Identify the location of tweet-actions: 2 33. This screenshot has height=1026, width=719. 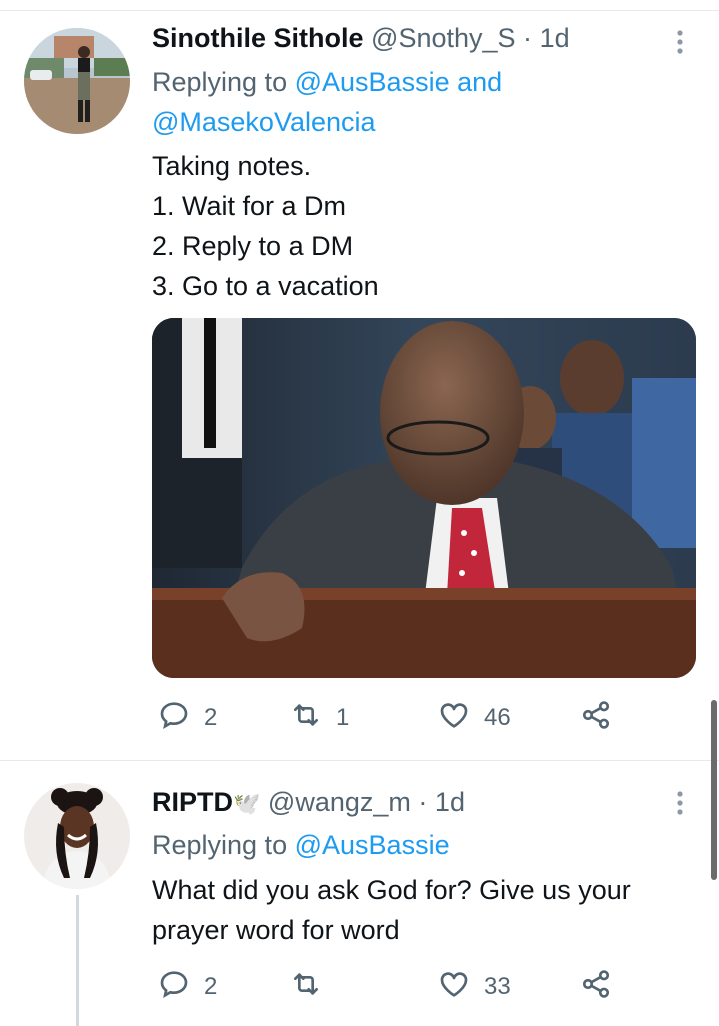
(412, 987).